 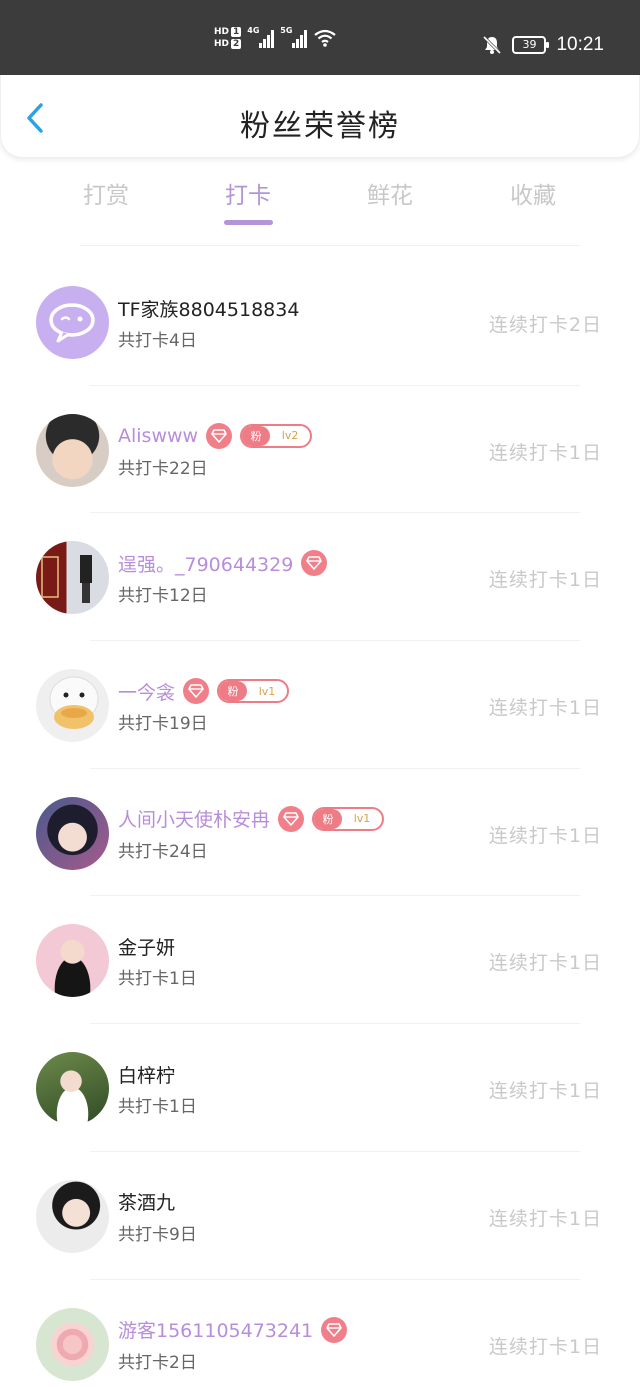 I want to click on streak-checkin: 连续打卡2日, so click(x=545, y=325).